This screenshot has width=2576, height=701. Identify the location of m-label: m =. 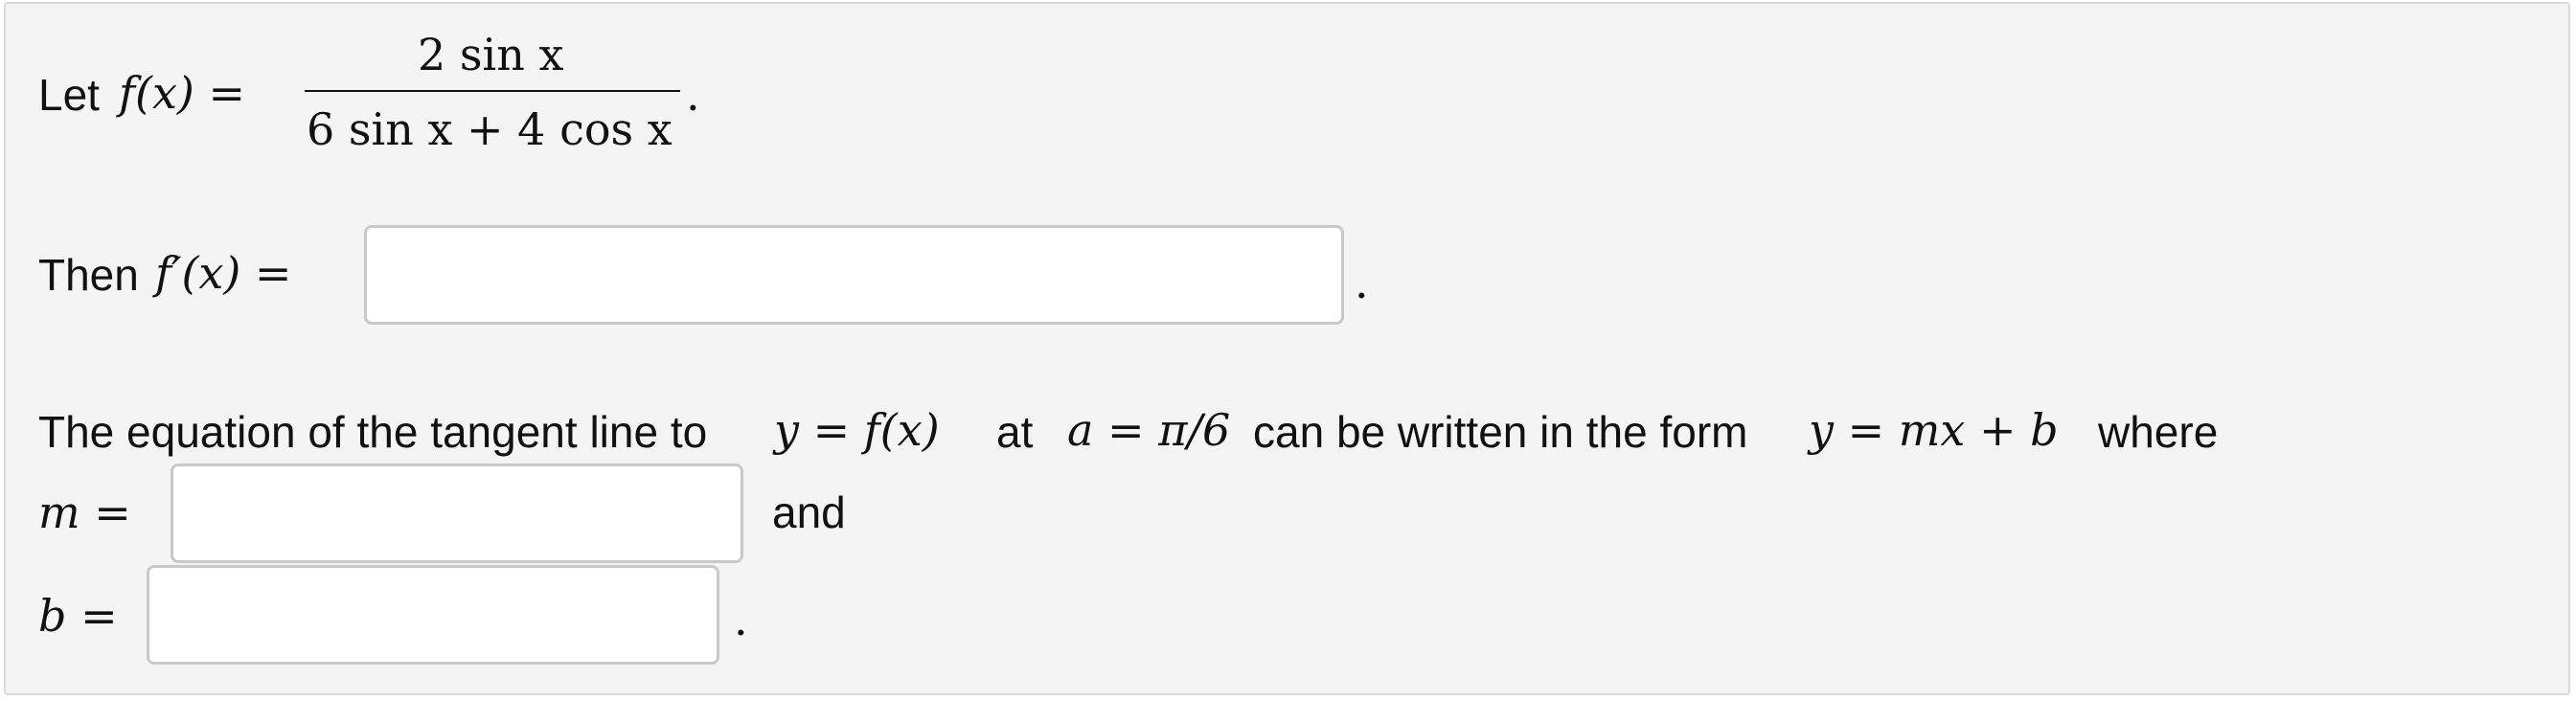
(84, 512).